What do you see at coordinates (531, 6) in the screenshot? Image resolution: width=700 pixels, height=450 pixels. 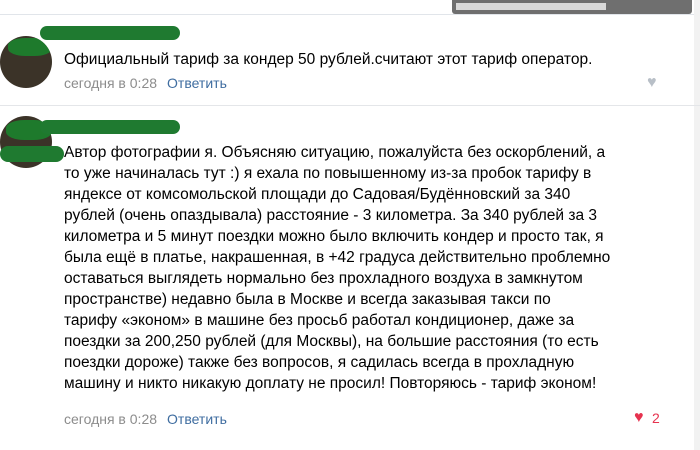 I see `overlay-bar-thumb` at bounding box center [531, 6].